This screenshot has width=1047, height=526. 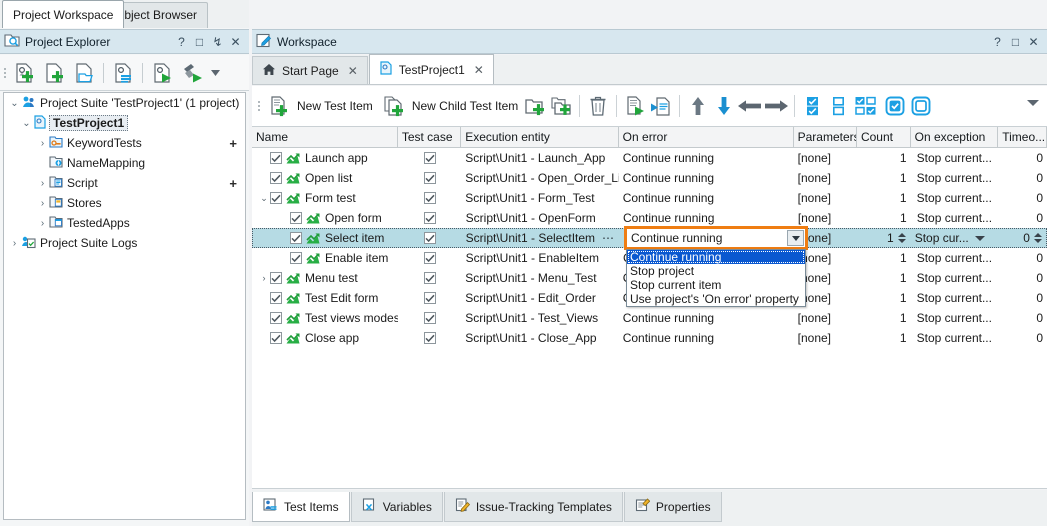 I want to click on cell-name: ⌄ Form test, so click(x=325, y=198).